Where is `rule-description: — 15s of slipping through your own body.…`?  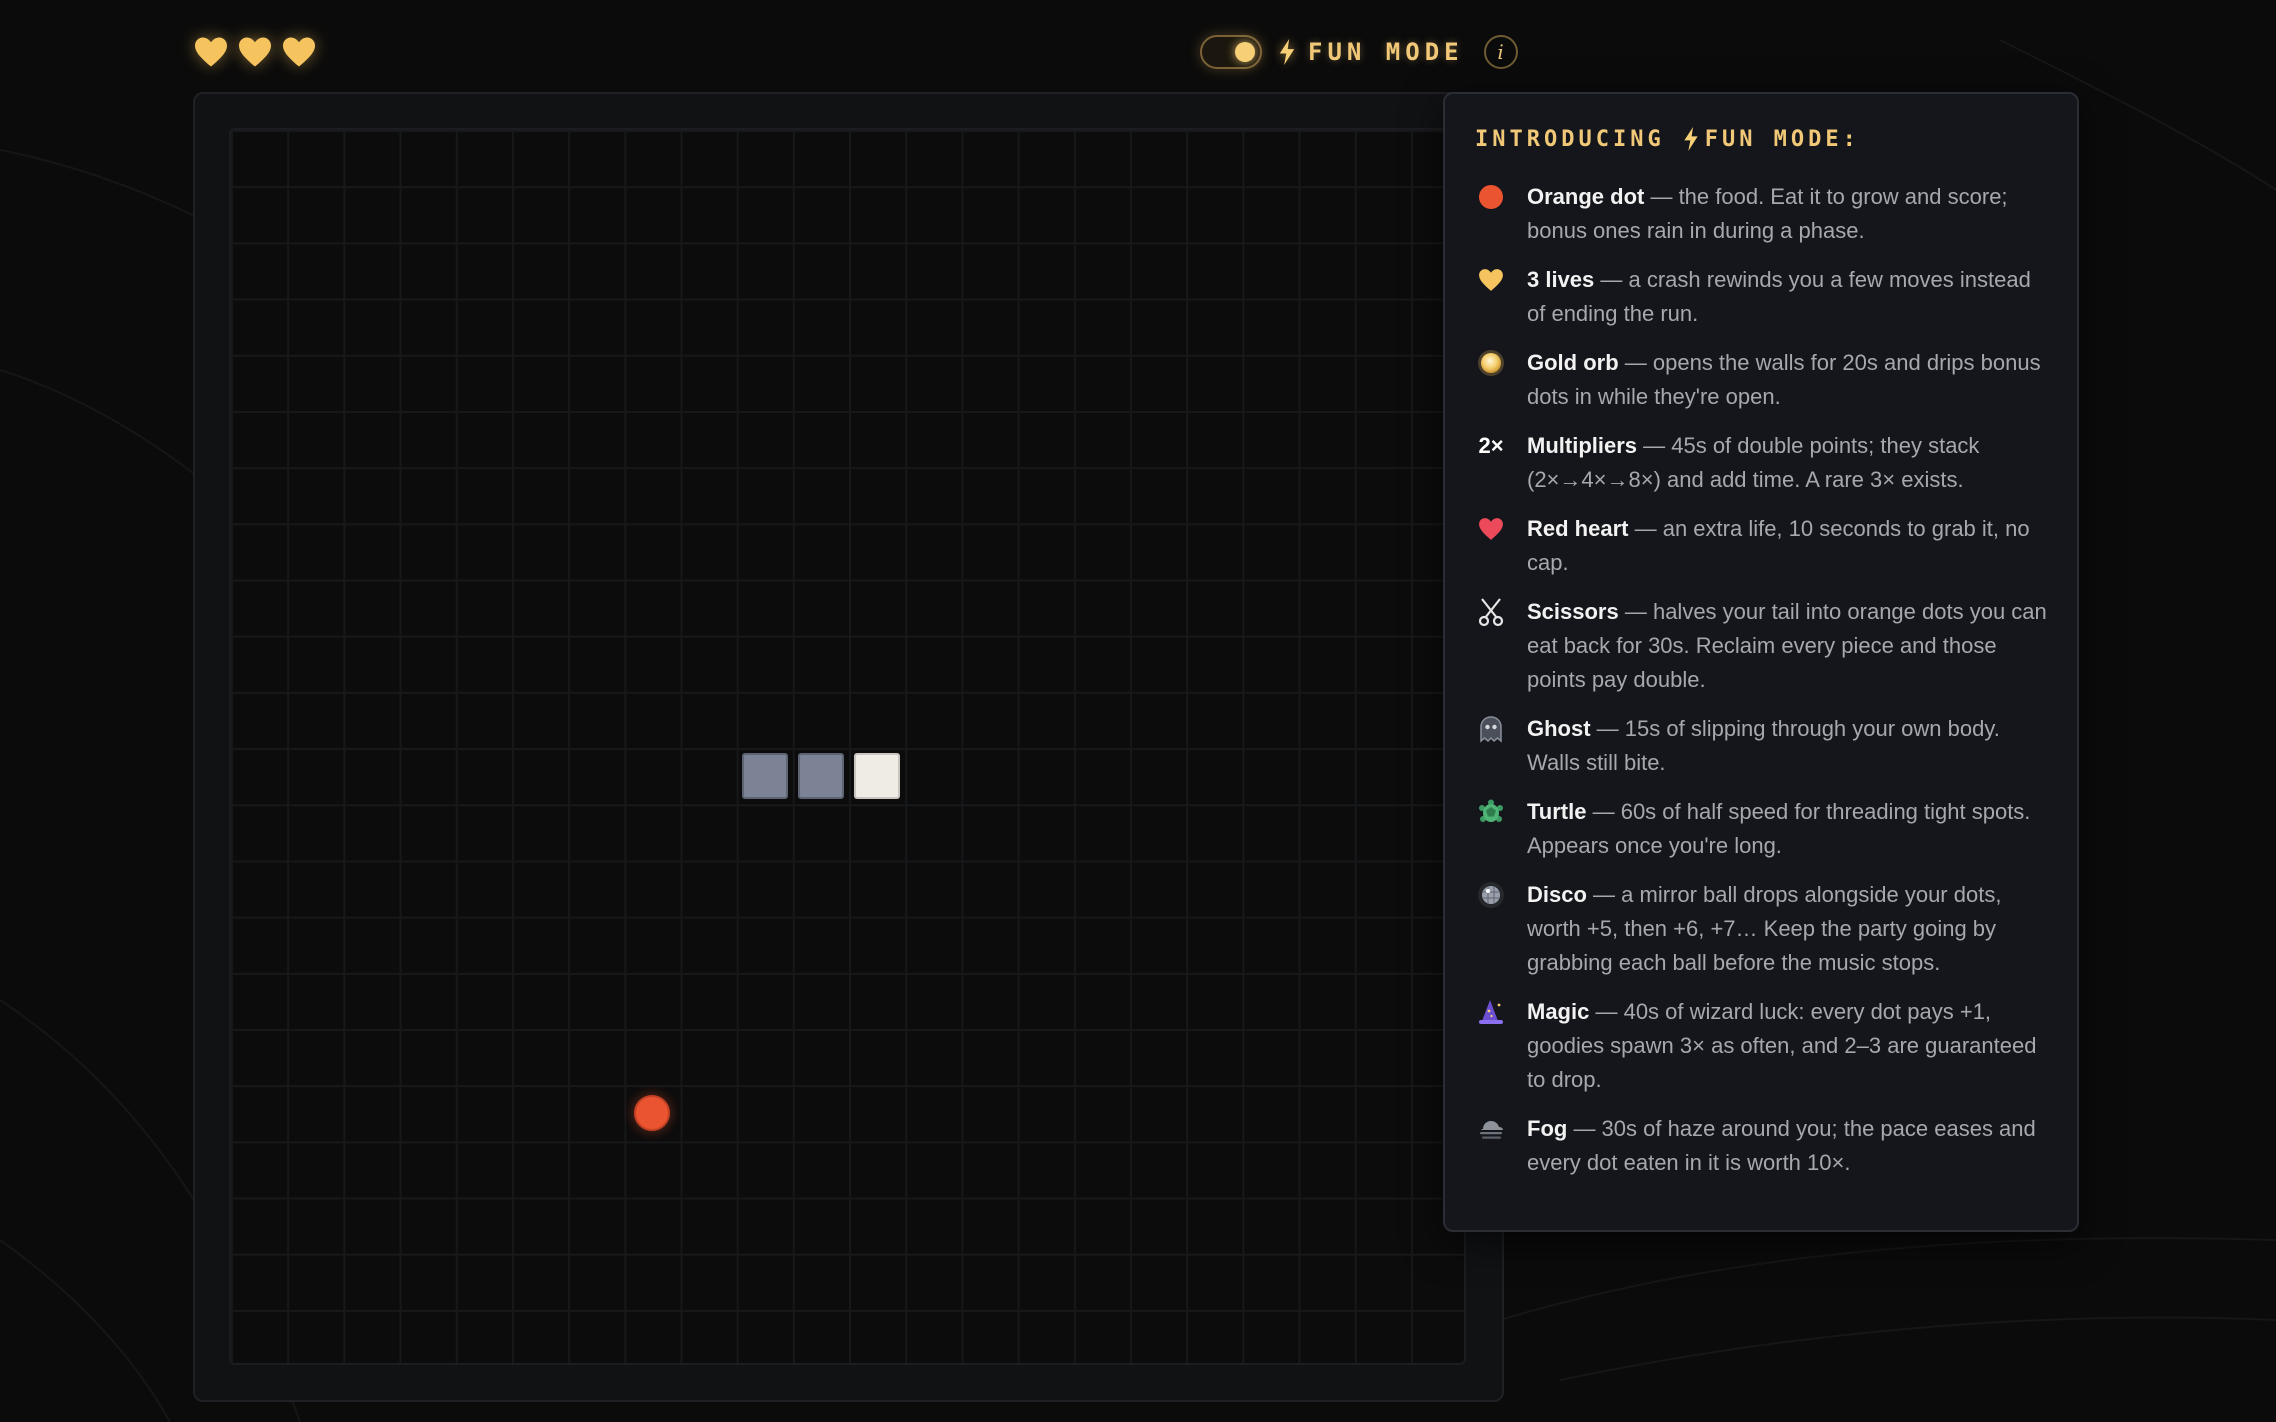
rule-description: — 15s of slipping through your own body.… is located at coordinates (1763, 745).